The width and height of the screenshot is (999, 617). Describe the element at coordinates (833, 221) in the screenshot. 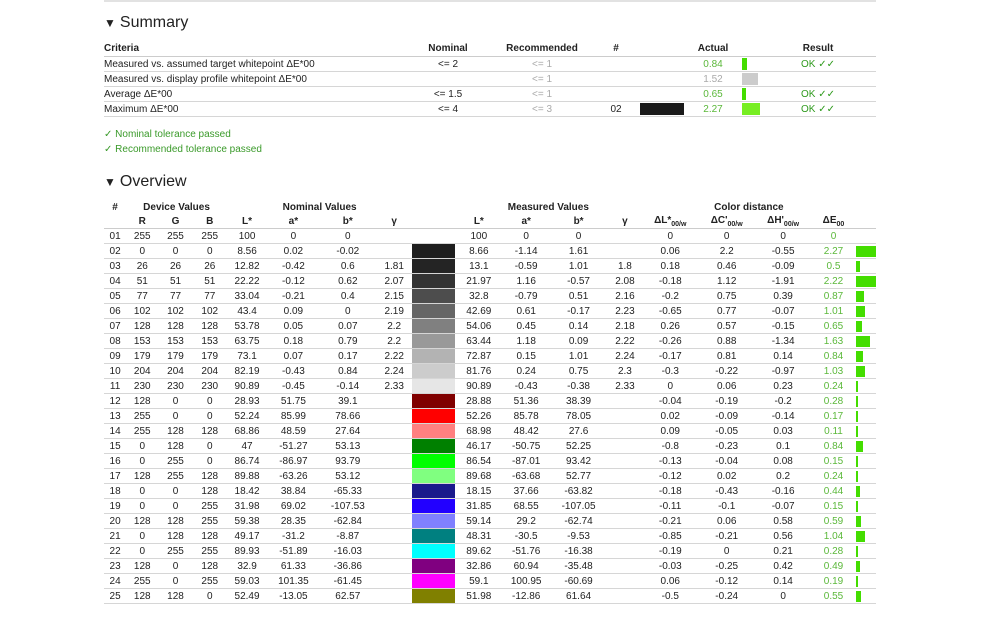

I see `delta-e-header: ΔE00` at that location.